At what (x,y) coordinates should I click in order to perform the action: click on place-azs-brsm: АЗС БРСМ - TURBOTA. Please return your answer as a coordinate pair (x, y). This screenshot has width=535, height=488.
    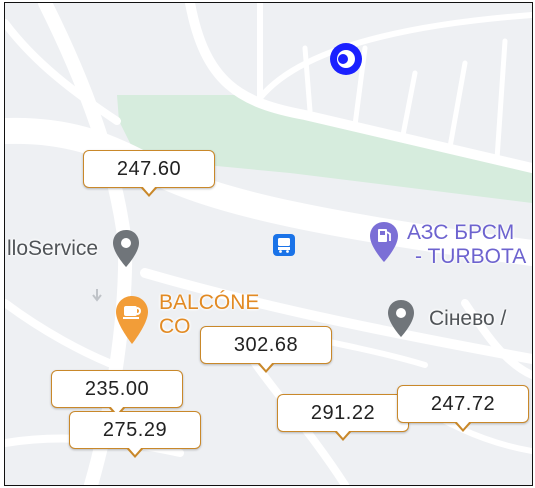
    Looking at the image, I should click on (447, 245).